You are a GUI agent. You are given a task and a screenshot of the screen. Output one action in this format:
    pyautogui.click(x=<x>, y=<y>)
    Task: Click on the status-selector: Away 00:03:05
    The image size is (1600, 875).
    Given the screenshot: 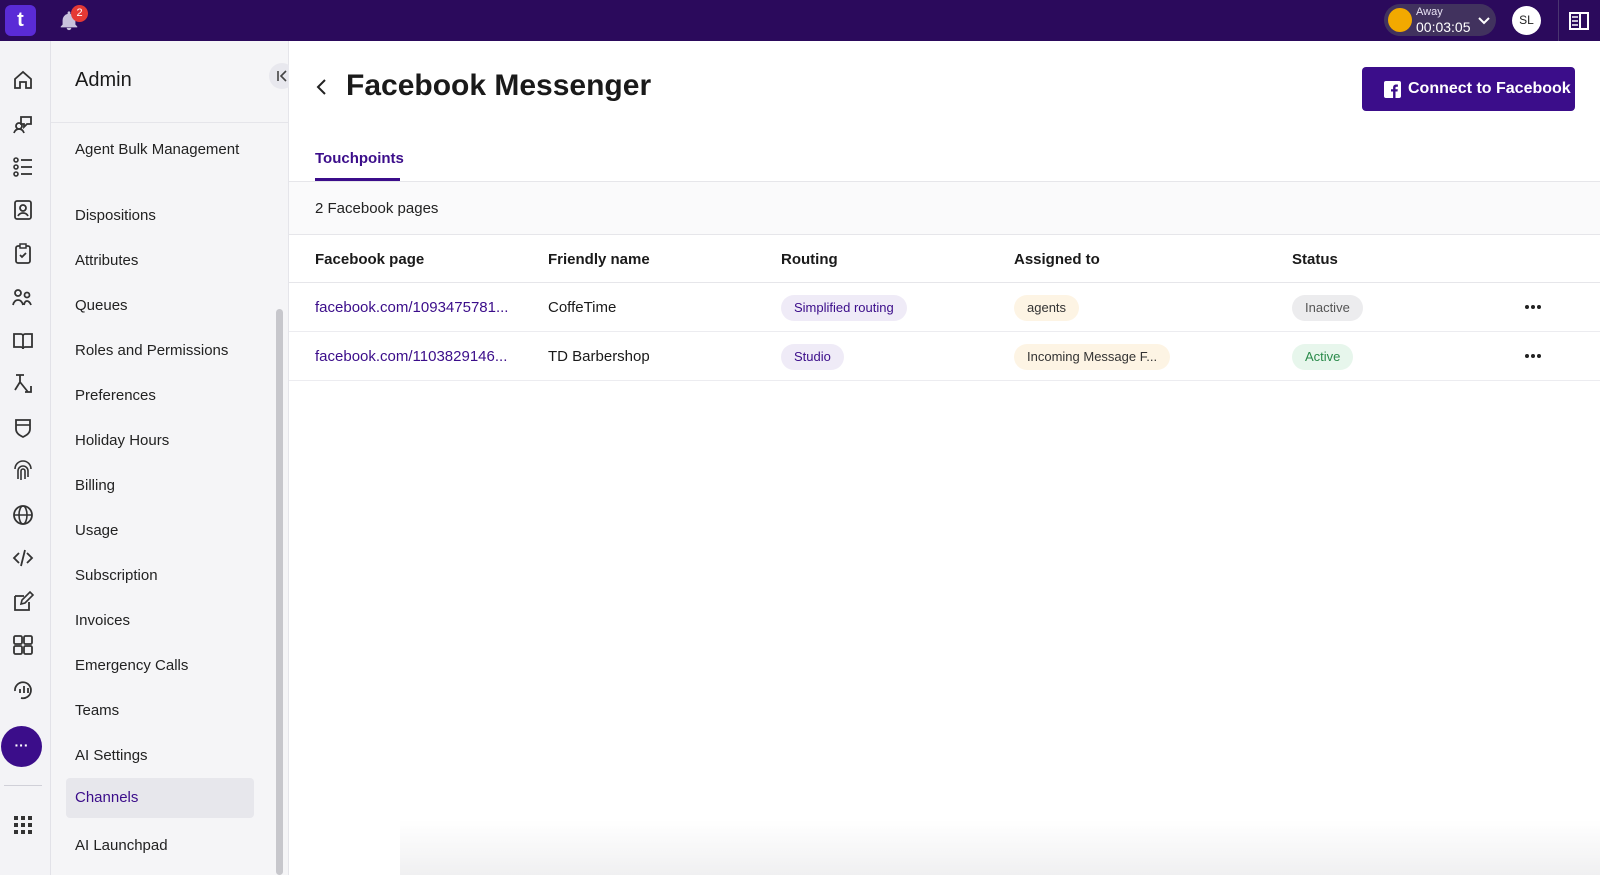 What is the action you would take?
    pyautogui.click(x=1440, y=20)
    